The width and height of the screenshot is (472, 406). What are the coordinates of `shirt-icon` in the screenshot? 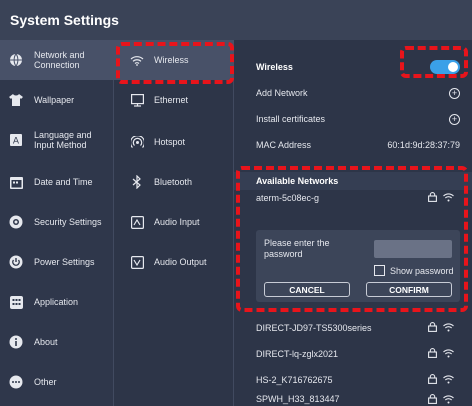 It's located at (16, 100).